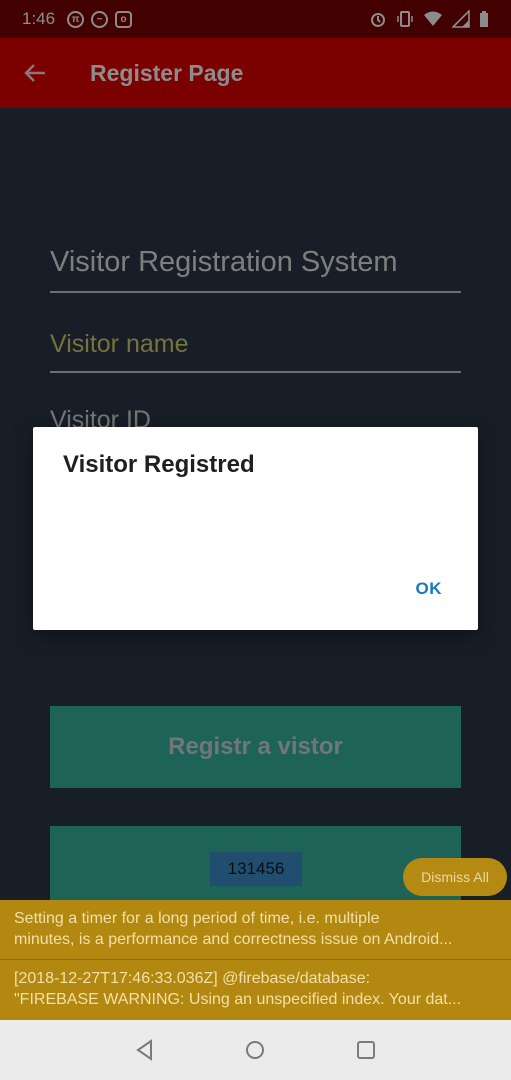 The image size is (511, 1080). What do you see at coordinates (455, 877) in the screenshot?
I see `dismiss-all-button: Dismiss All` at bounding box center [455, 877].